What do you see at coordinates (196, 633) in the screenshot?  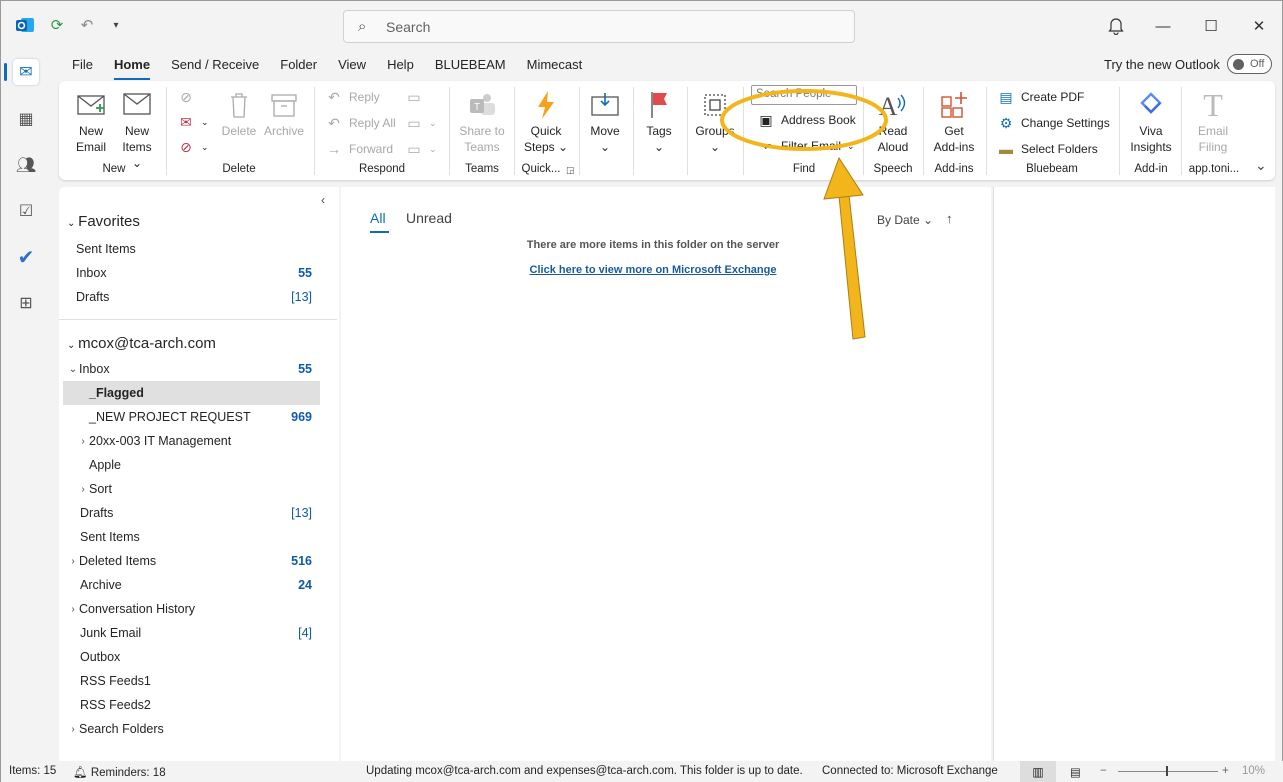 I see `folder-item: Junk Email [4]` at bounding box center [196, 633].